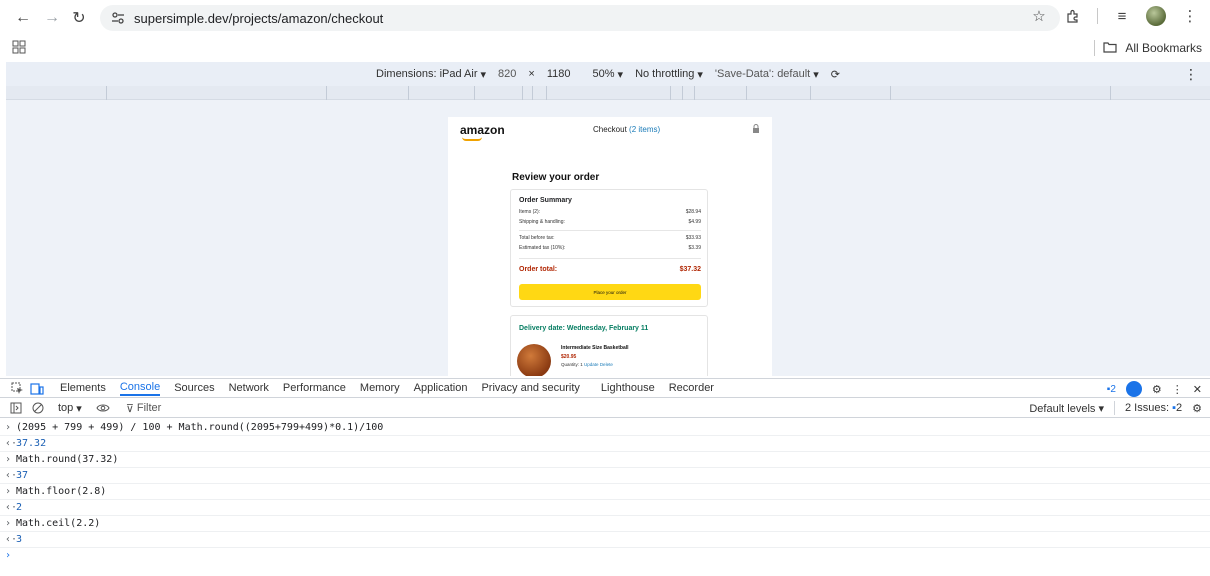  What do you see at coordinates (605, 556) in the screenshot?
I see `console-prompt-input: ›` at bounding box center [605, 556].